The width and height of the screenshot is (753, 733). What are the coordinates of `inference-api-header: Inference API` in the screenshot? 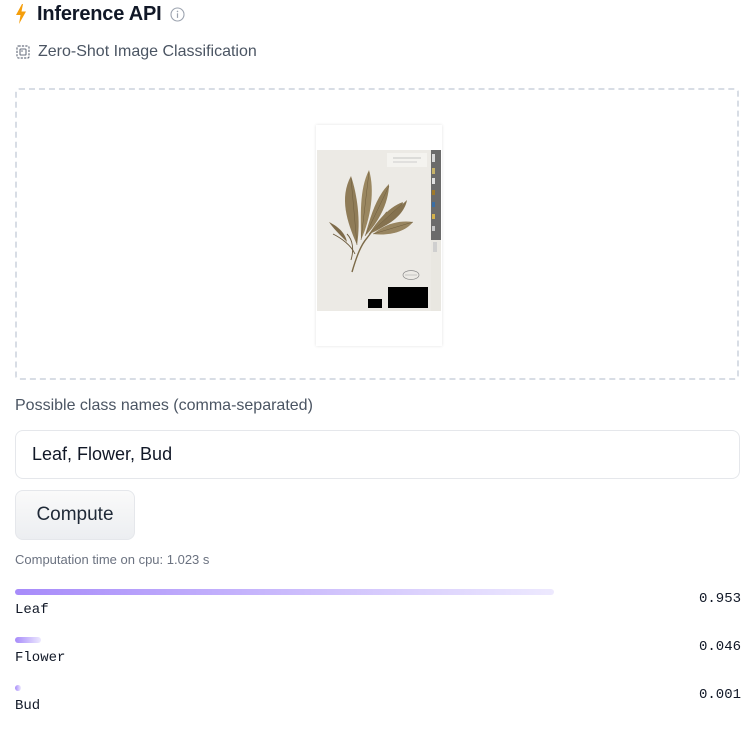 It's located at (100, 14).